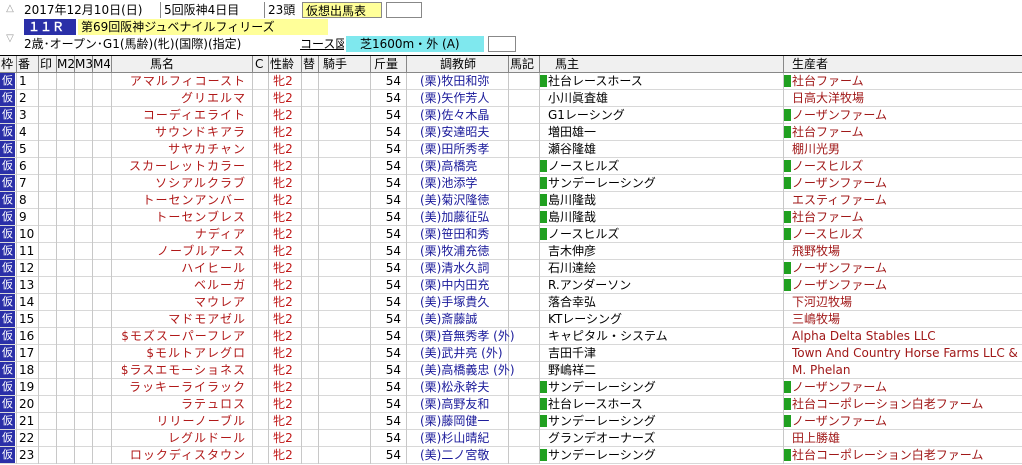 The height and width of the screenshot is (465, 1022). Describe the element at coordinates (480, 81) in the screenshot. I see `trainer-name: (栗)牧田和弥` at that location.